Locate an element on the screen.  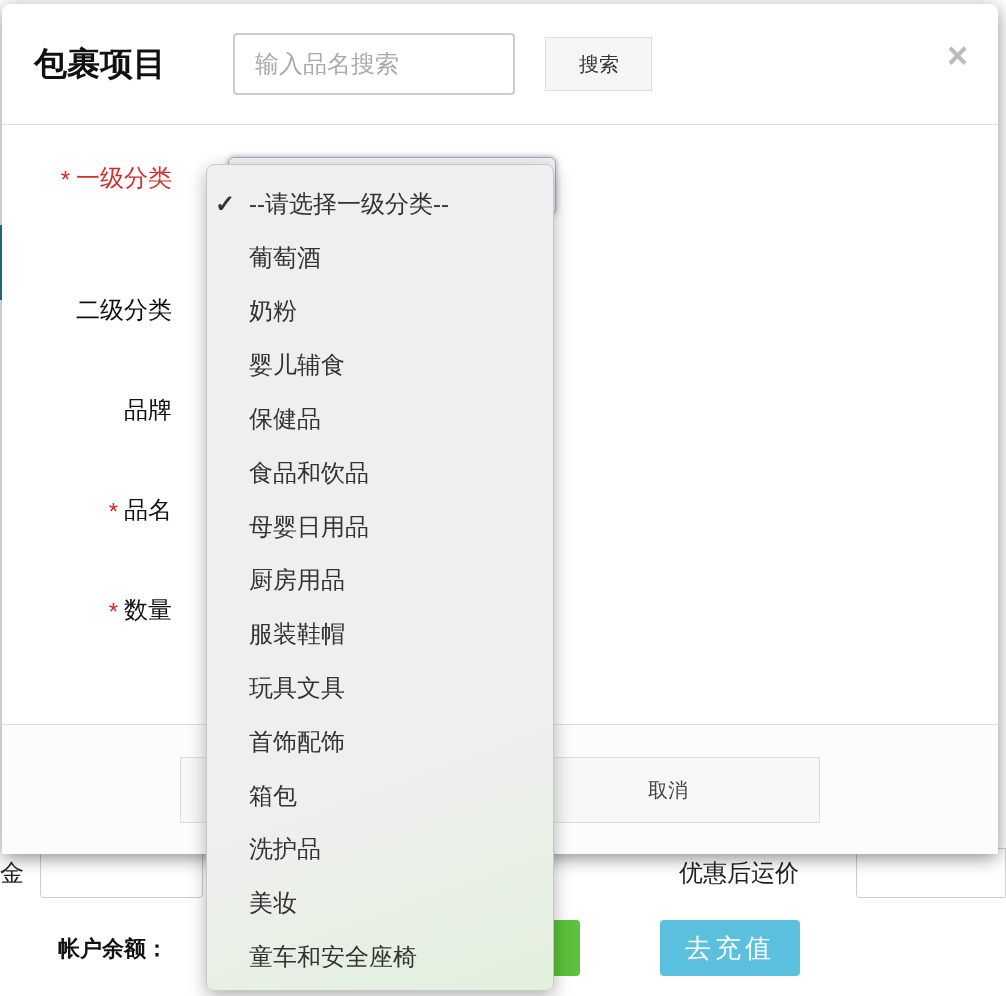
menu-item: 童车和安全座椅 is located at coordinates (333, 957).